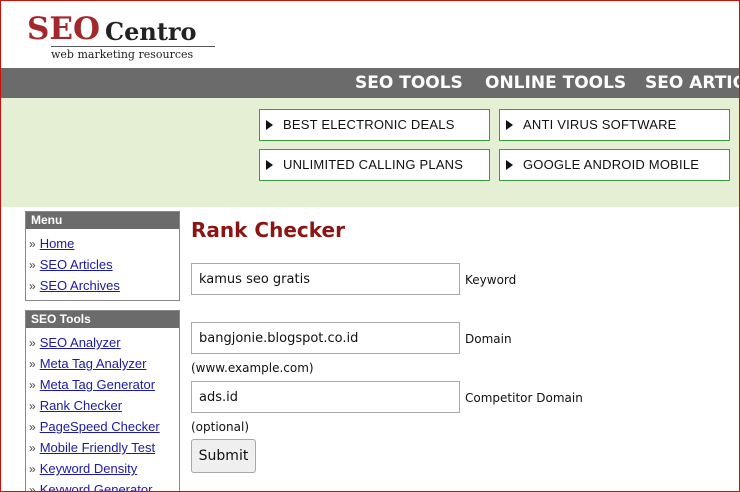 Image resolution: width=740 pixels, height=492 pixels. What do you see at coordinates (93, 363) in the screenshot?
I see `sidebar-link-meta-tag-analyzer: Meta Tag Analyzer` at bounding box center [93, 363].